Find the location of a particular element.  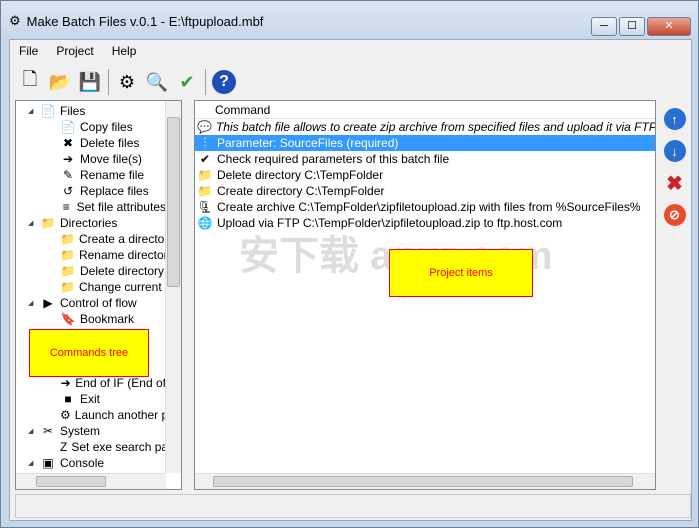

tree-node: ✎ Rename file is located at coordinates (91, 175).